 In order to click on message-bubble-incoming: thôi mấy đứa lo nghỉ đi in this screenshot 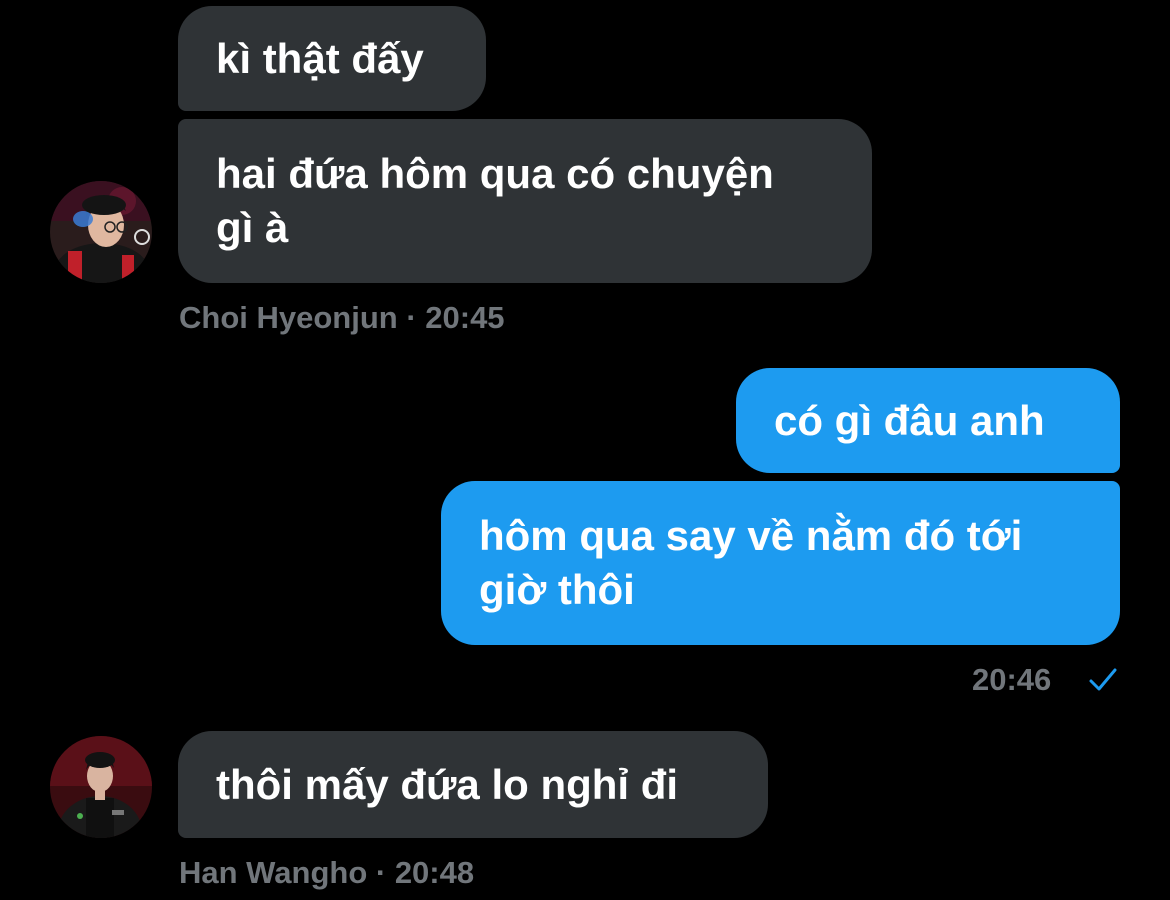, I will do `click(473, 784)`.